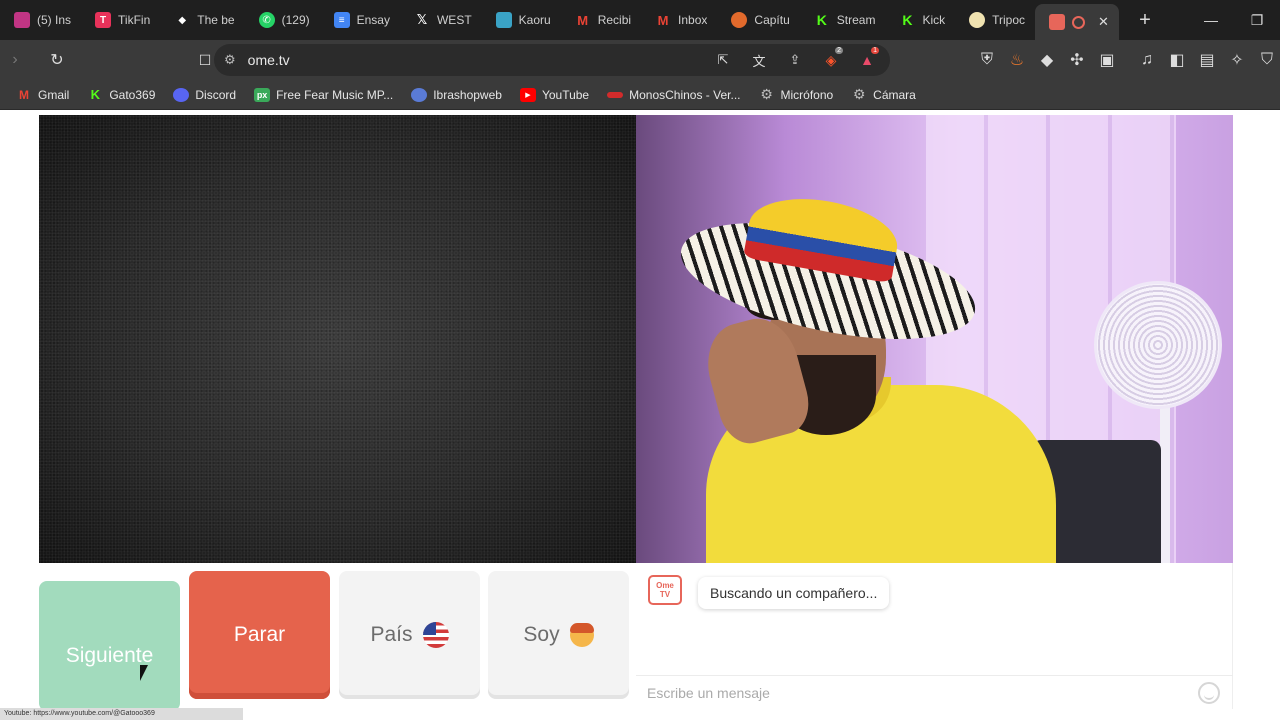 Image resolution: width=1280 pixels, height=720 pixels. I want to click on whatsapp-icon: ✆, so click(266, 20).